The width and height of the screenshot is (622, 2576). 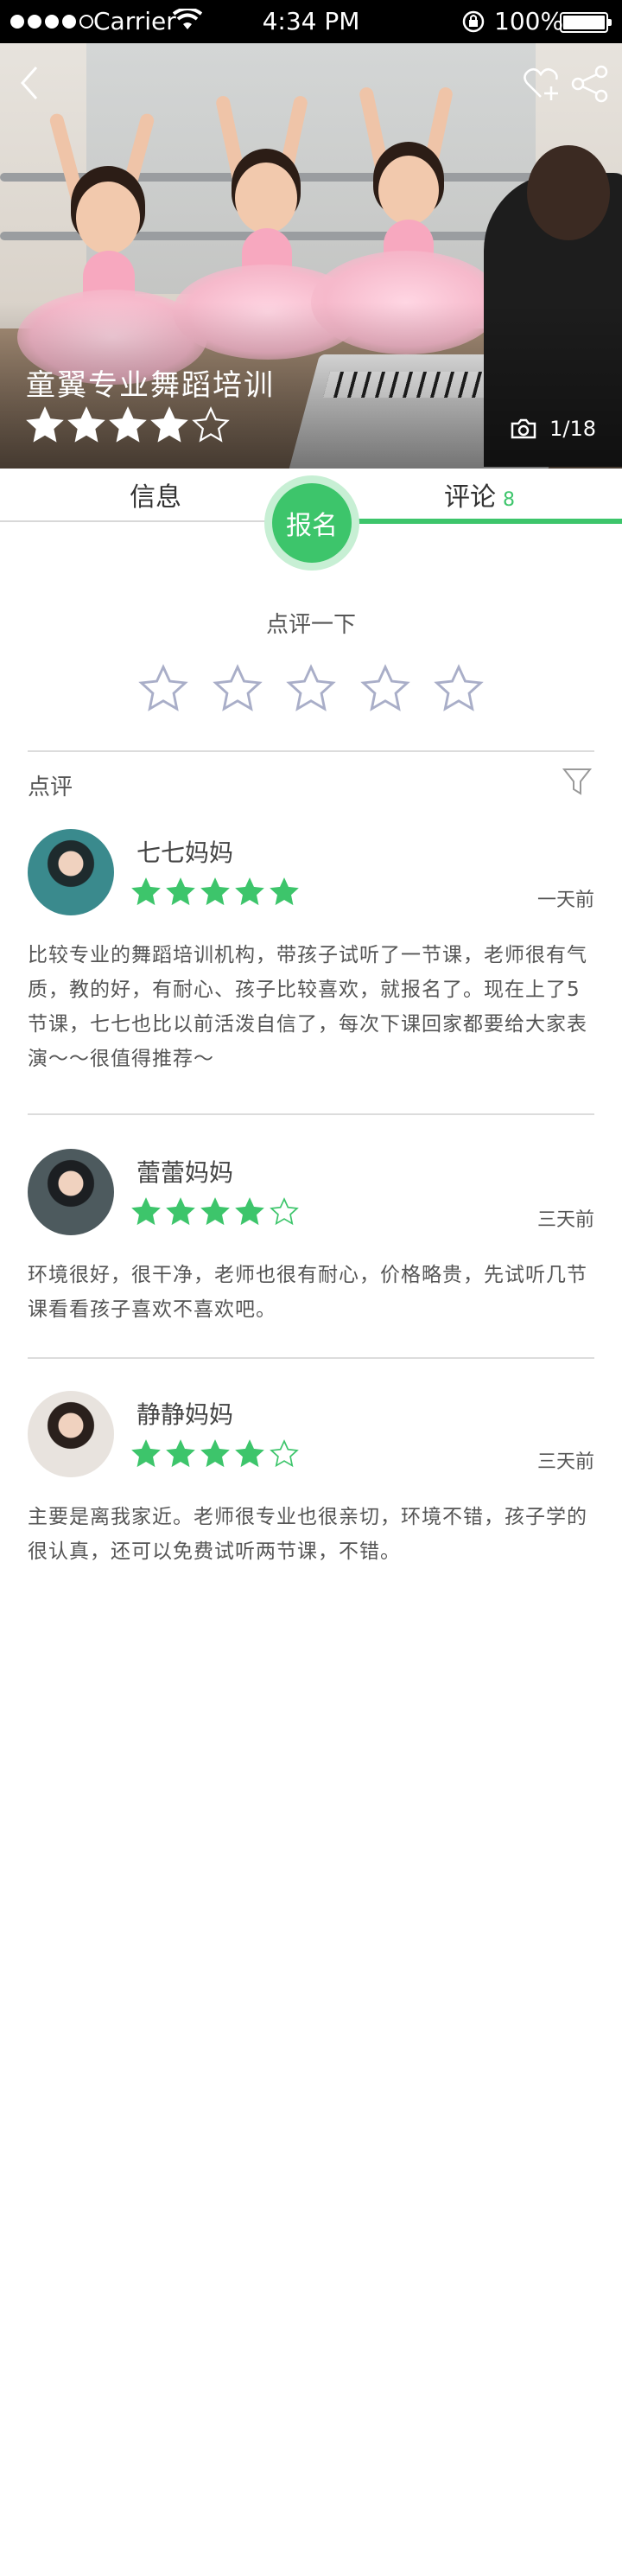 I want to click on battery-icon, so click(x=586, y=22).